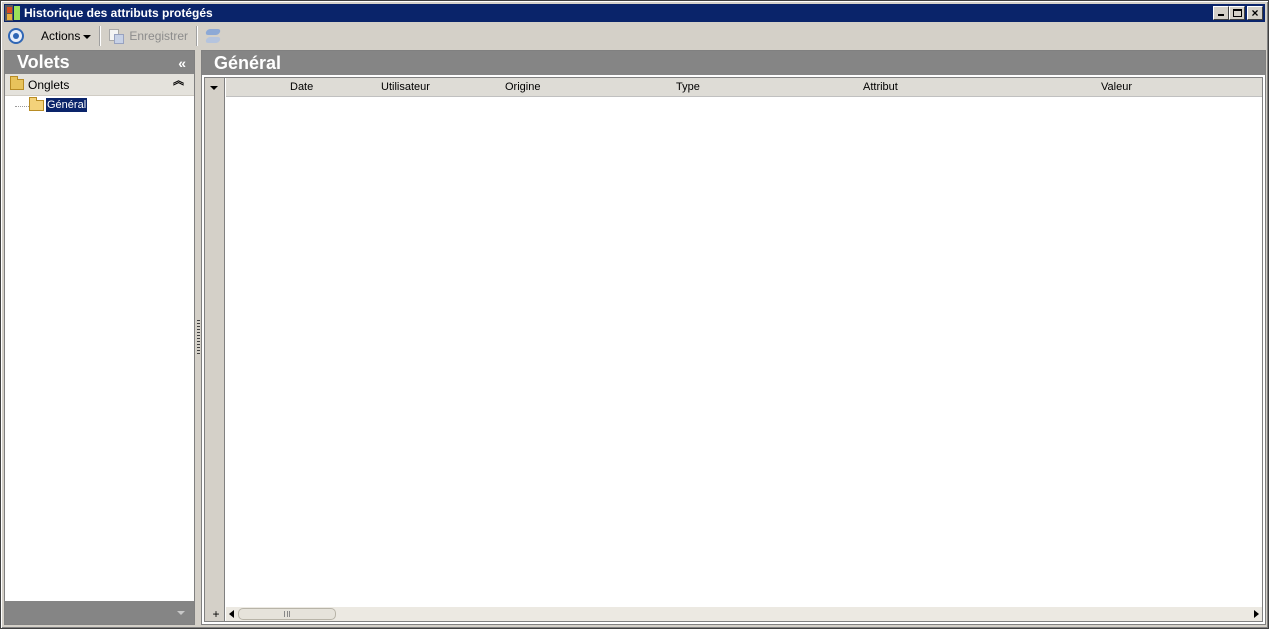  Describe the element at coordinates (22, 106) in the screenshot. I see `tree-connector` at that location.